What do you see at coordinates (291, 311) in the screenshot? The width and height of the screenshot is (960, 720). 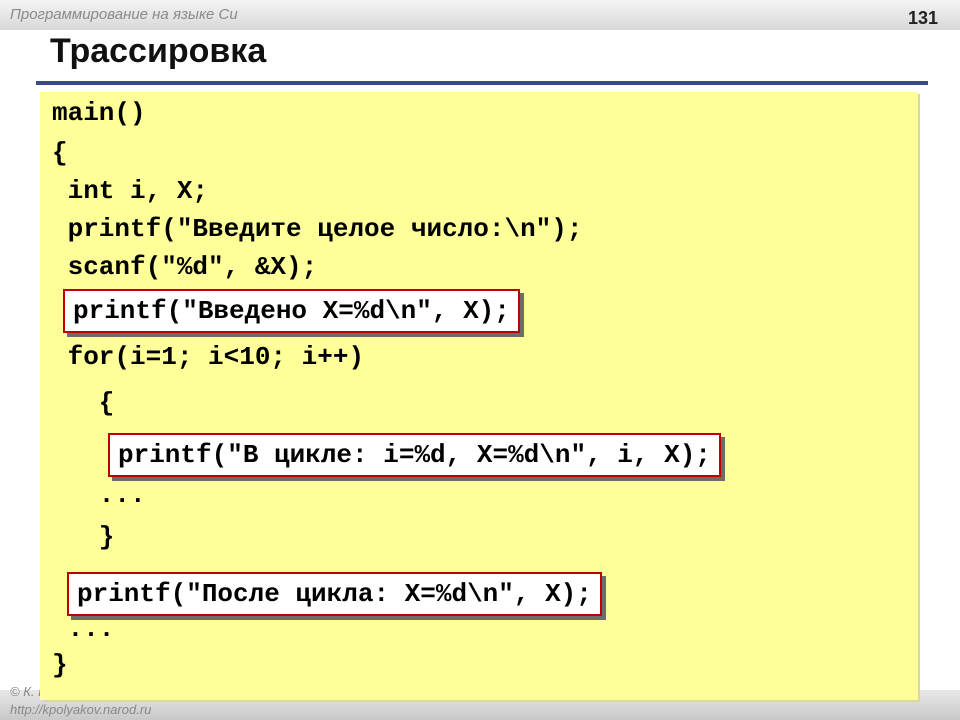 I see `trace-box-input: printf("Введено X=%d\n", X);` at bounding box center [291, 311].